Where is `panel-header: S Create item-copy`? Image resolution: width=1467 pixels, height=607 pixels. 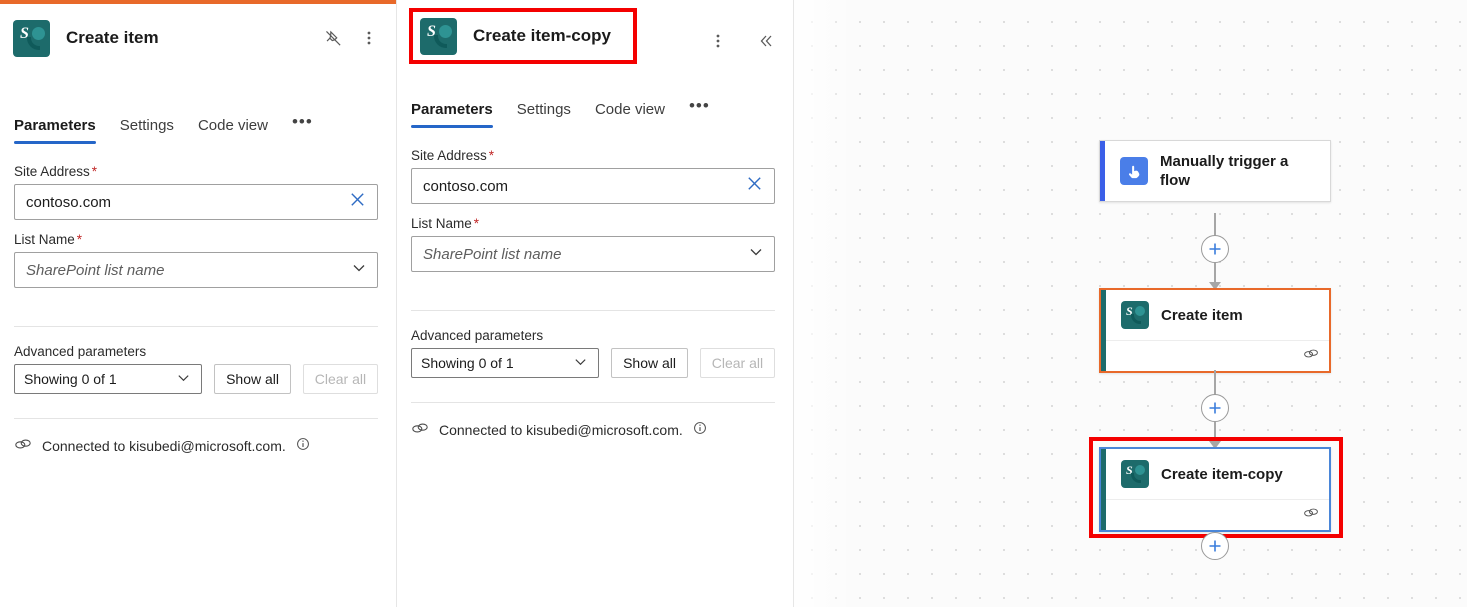 panel-header: S Create item-copy is located at coordinates (523, 36).